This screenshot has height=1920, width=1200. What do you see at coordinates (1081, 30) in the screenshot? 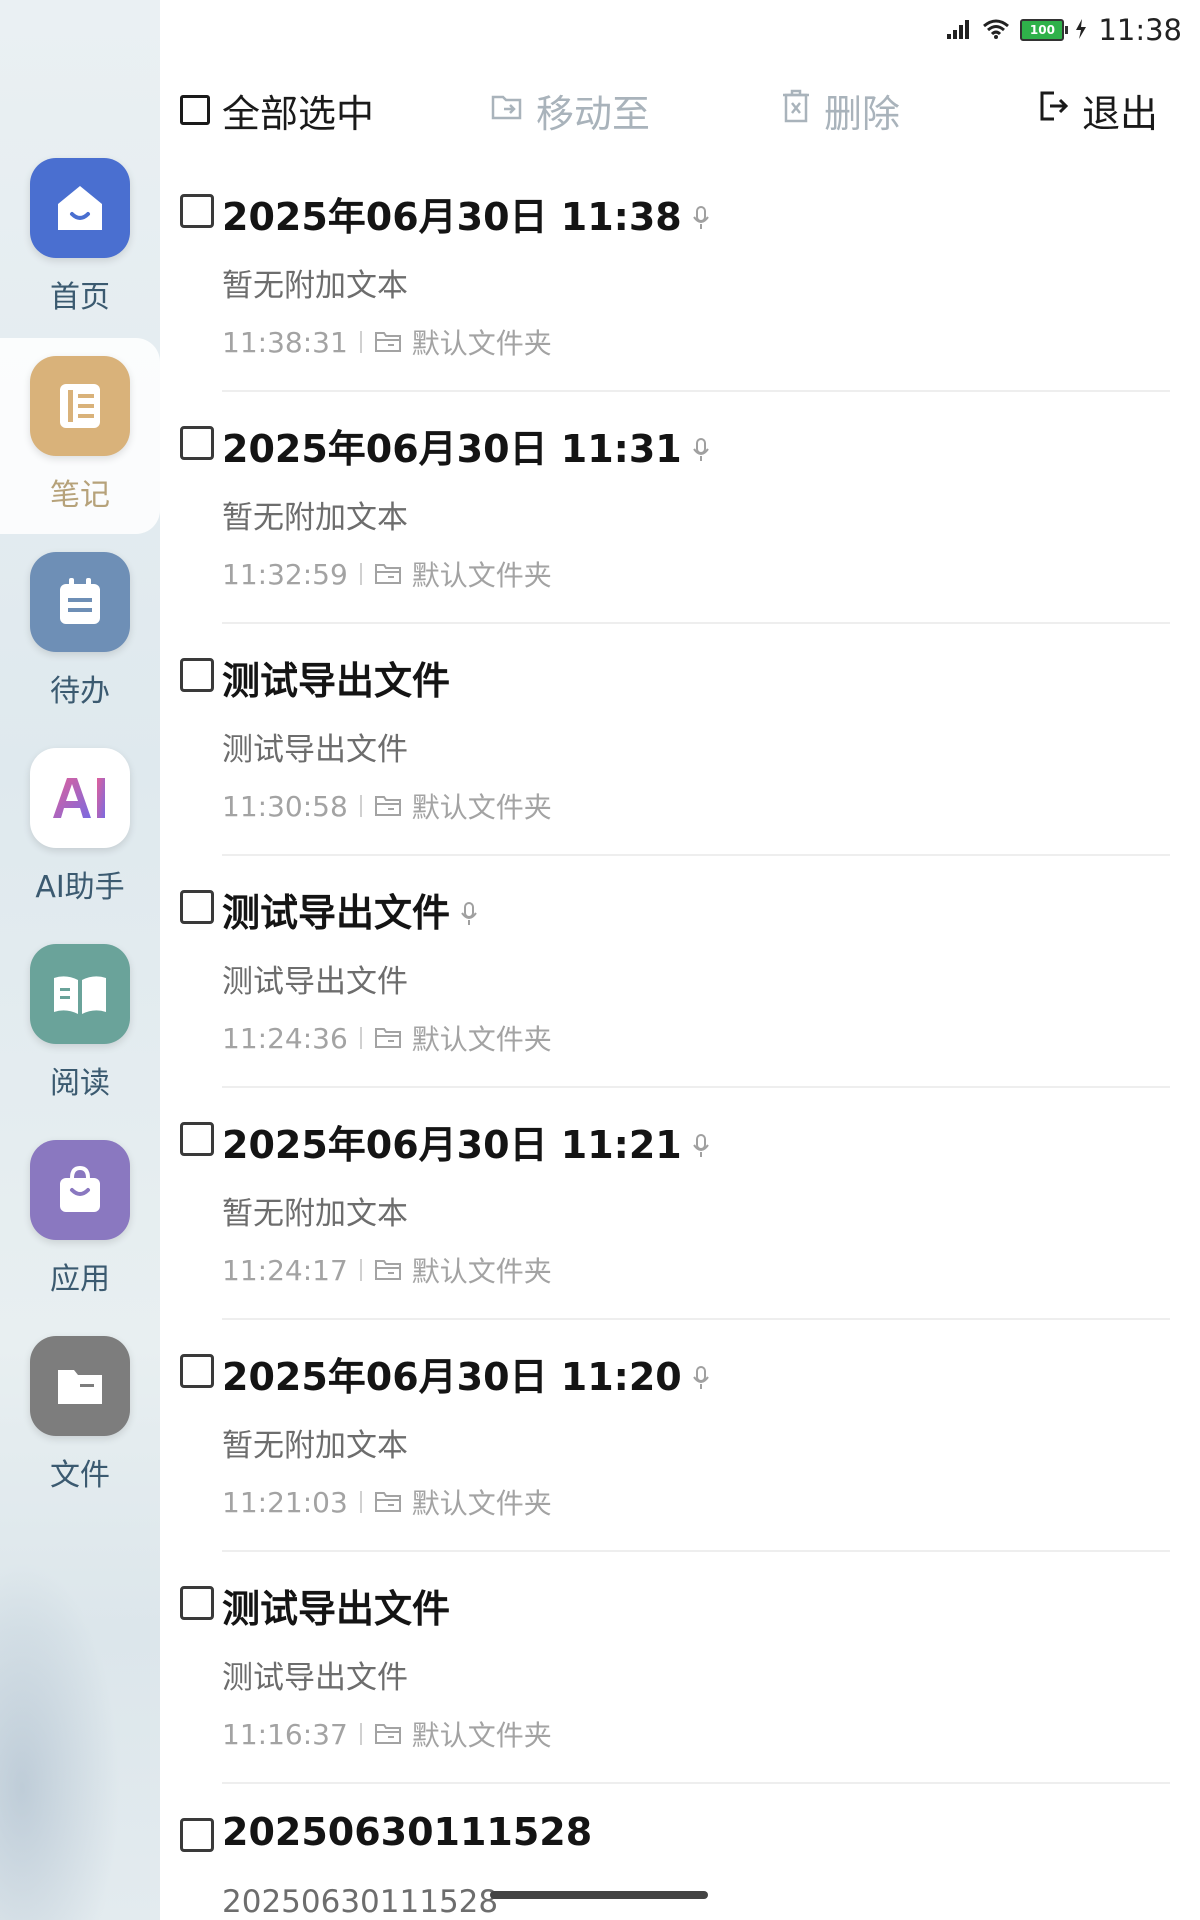
I see `charging-icon` at bounding box center [1081, 30].